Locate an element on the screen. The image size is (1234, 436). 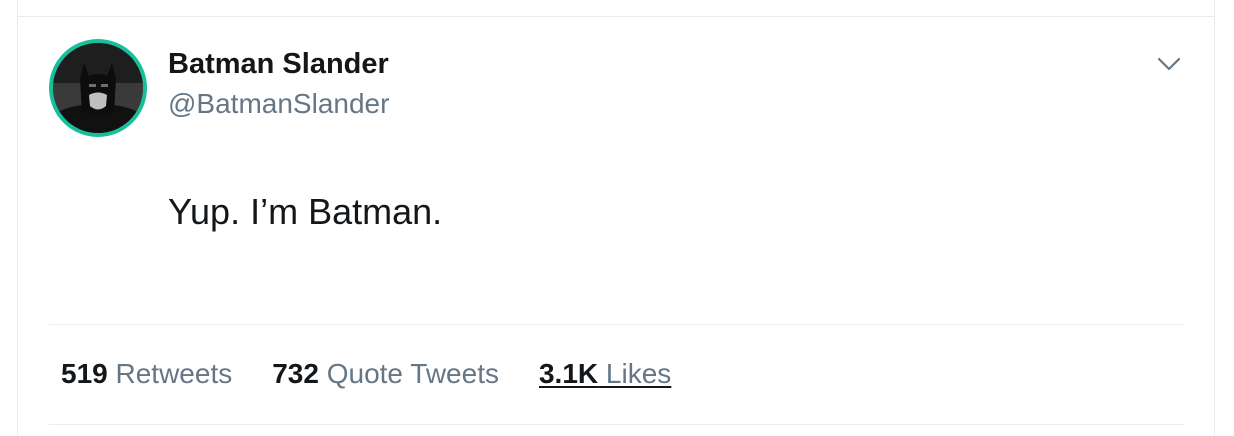
tweet-text: Yup. I’m Batman. is located at coordinates (305, 211).